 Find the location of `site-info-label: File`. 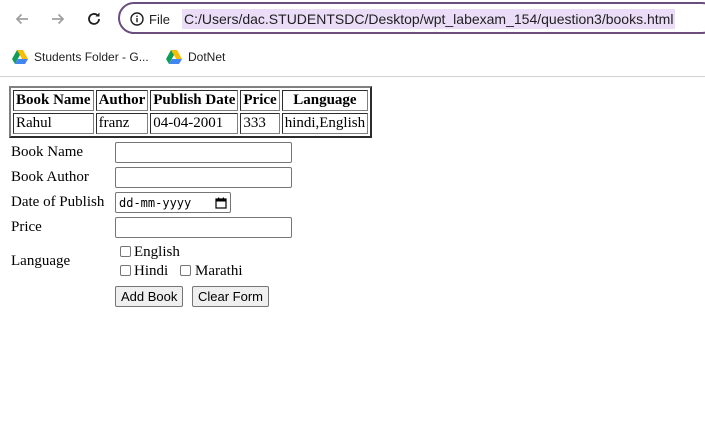

site-info-label: File is located at coordinates (159, 19).